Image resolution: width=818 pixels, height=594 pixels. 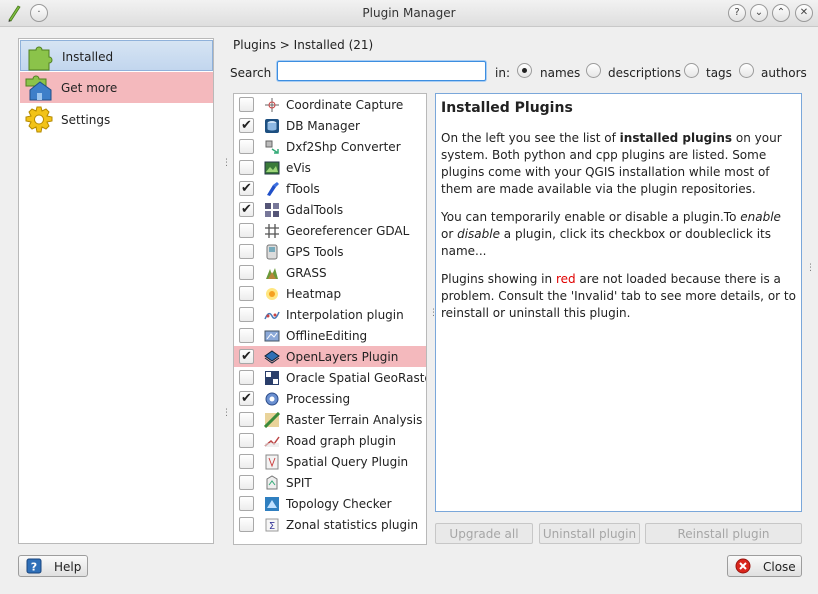 I want to click on uninstall-plugin-button: Uninstall plugin, so click(x=589, y=533).